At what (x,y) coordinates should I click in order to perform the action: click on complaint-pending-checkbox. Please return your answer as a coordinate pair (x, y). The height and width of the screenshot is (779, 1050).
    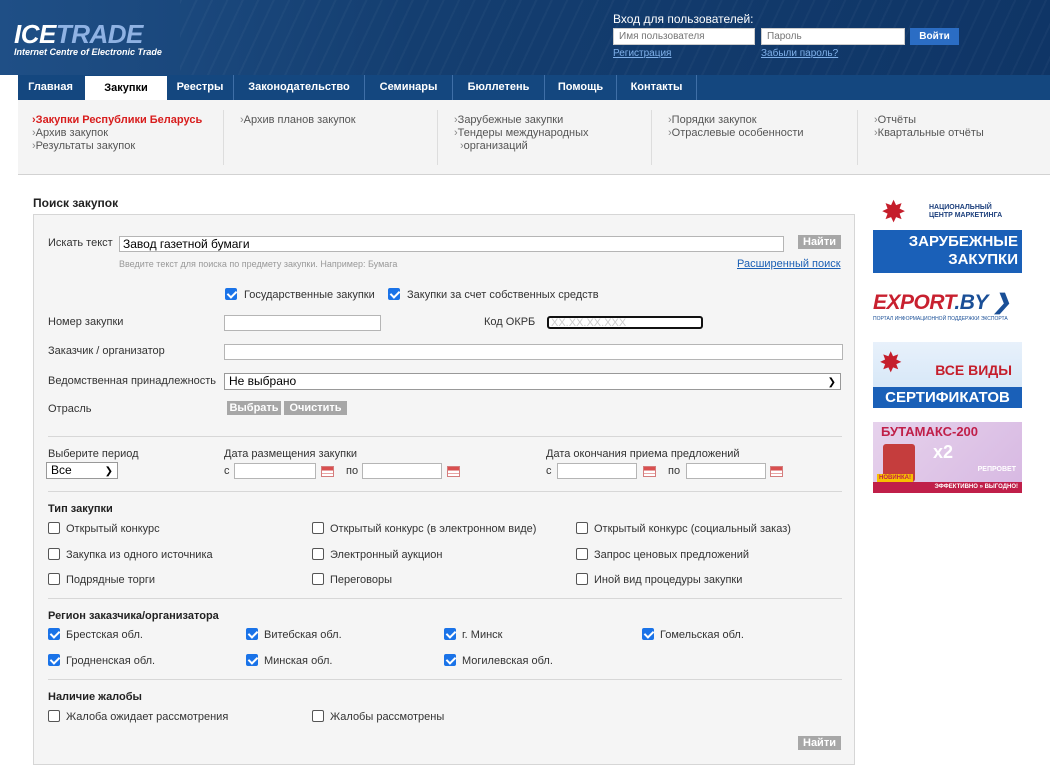
    Looking at the image, I should click on (54, 716).